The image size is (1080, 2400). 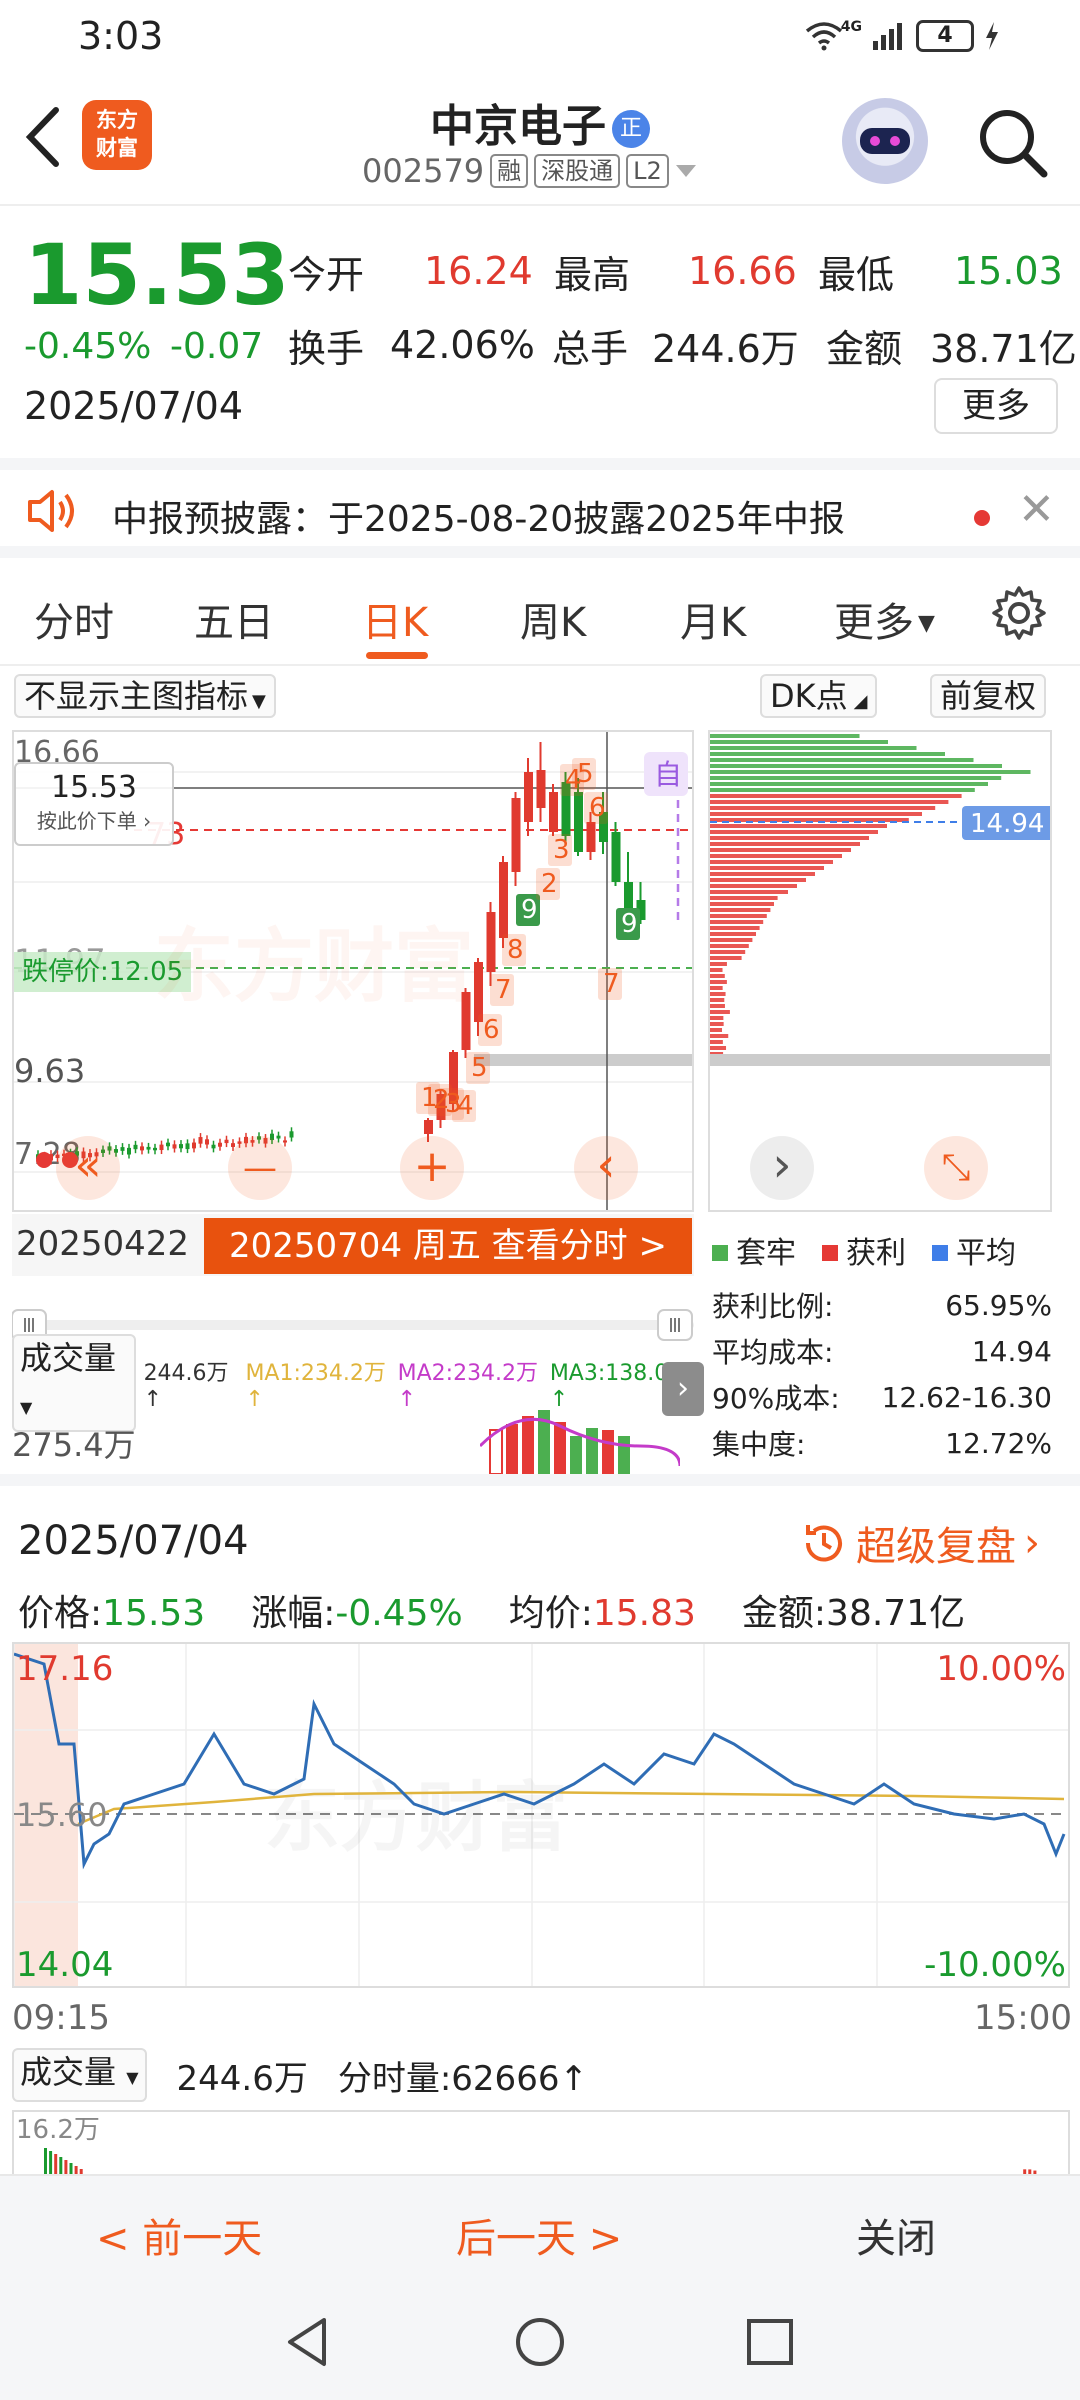 What do you see at coordinates (896, 1613) in the screenshot?
I see `amount-value: 38.71亿` at bounding box center [896, 1613].